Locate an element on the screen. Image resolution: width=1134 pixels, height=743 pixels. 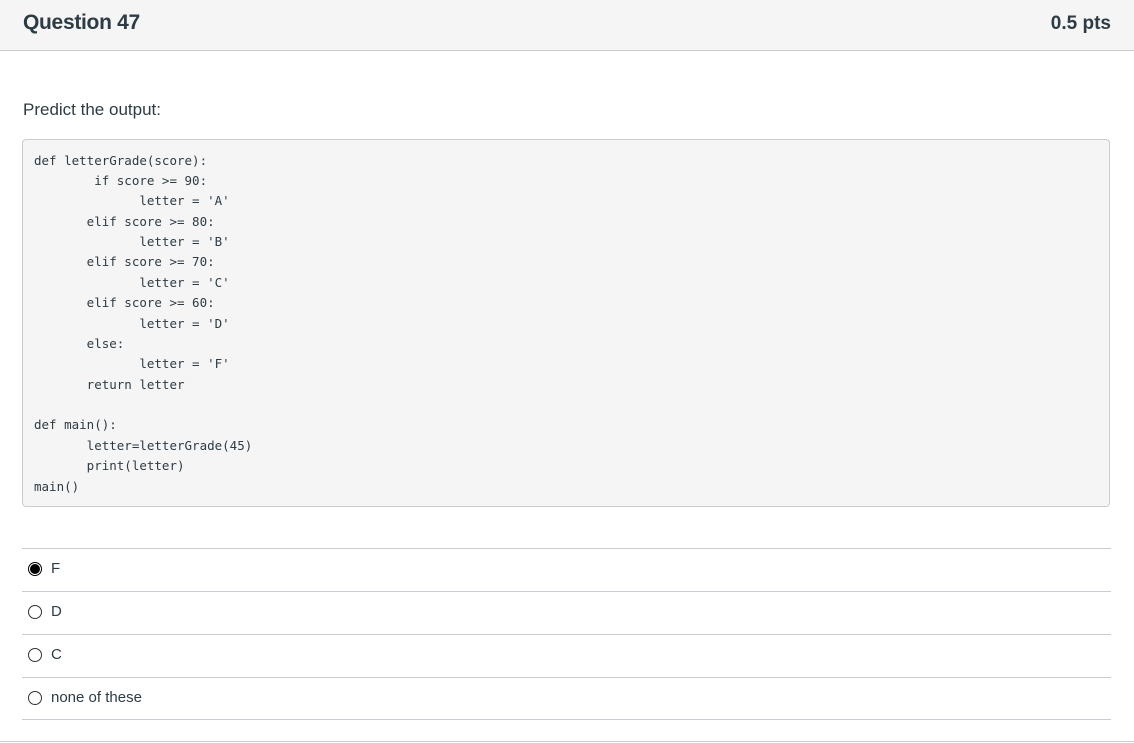
question-header: Question 47 0.5 pts is located at coordinates (567, 25).